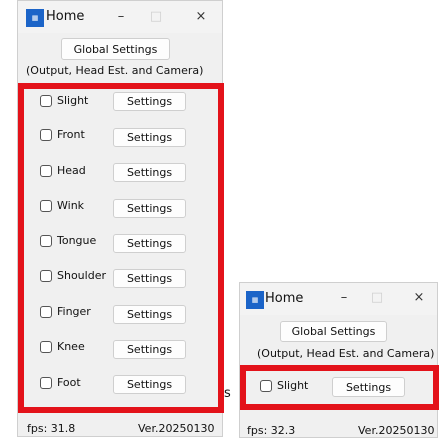  What do you see at coordinates (149, 278) in the screenshot?
I see `settings-button-shoulder: Settings` at bounding box center [149, 278].